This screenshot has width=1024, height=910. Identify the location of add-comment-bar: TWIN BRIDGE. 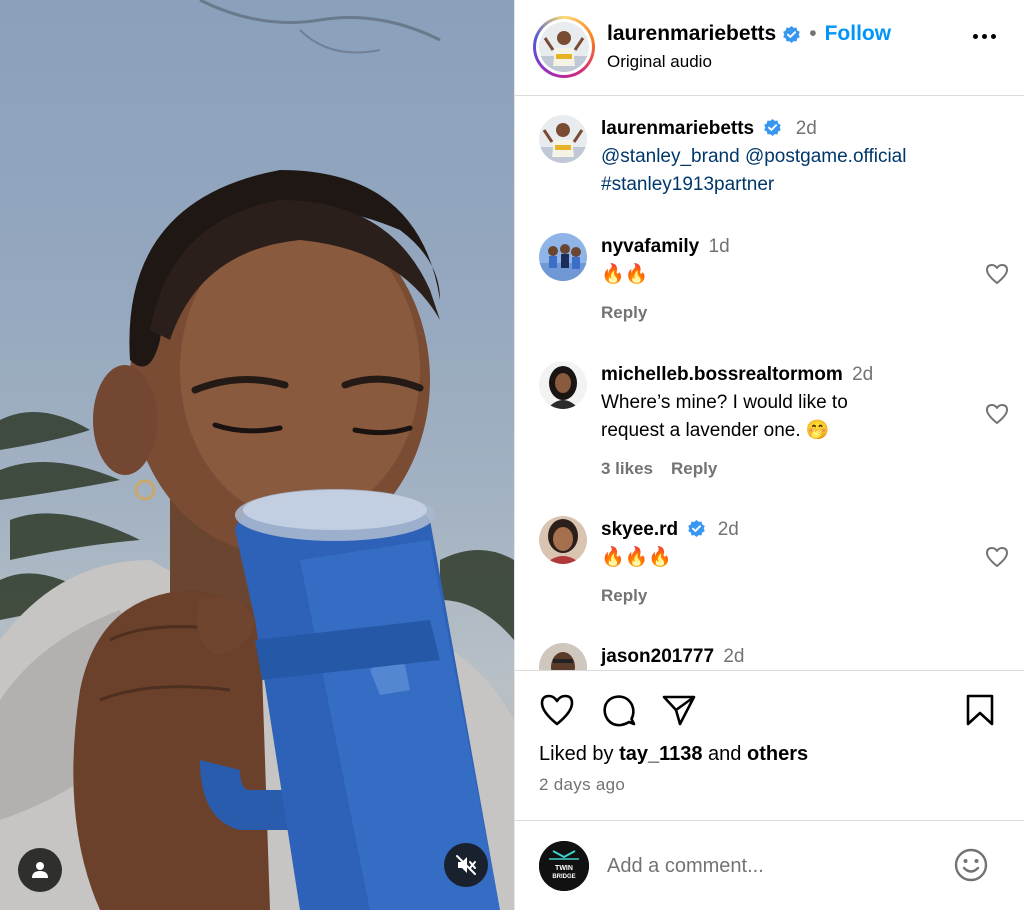
(769, 865).